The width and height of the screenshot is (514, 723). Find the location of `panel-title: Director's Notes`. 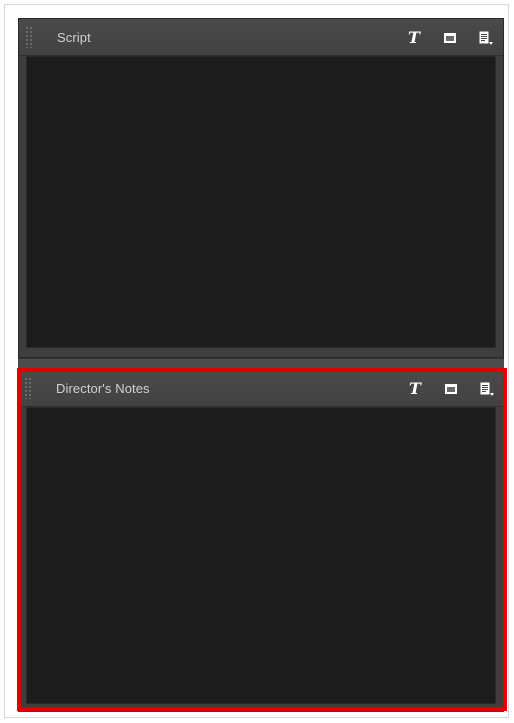

panel-title: Director's Notes is located at coordinates (103, 388).